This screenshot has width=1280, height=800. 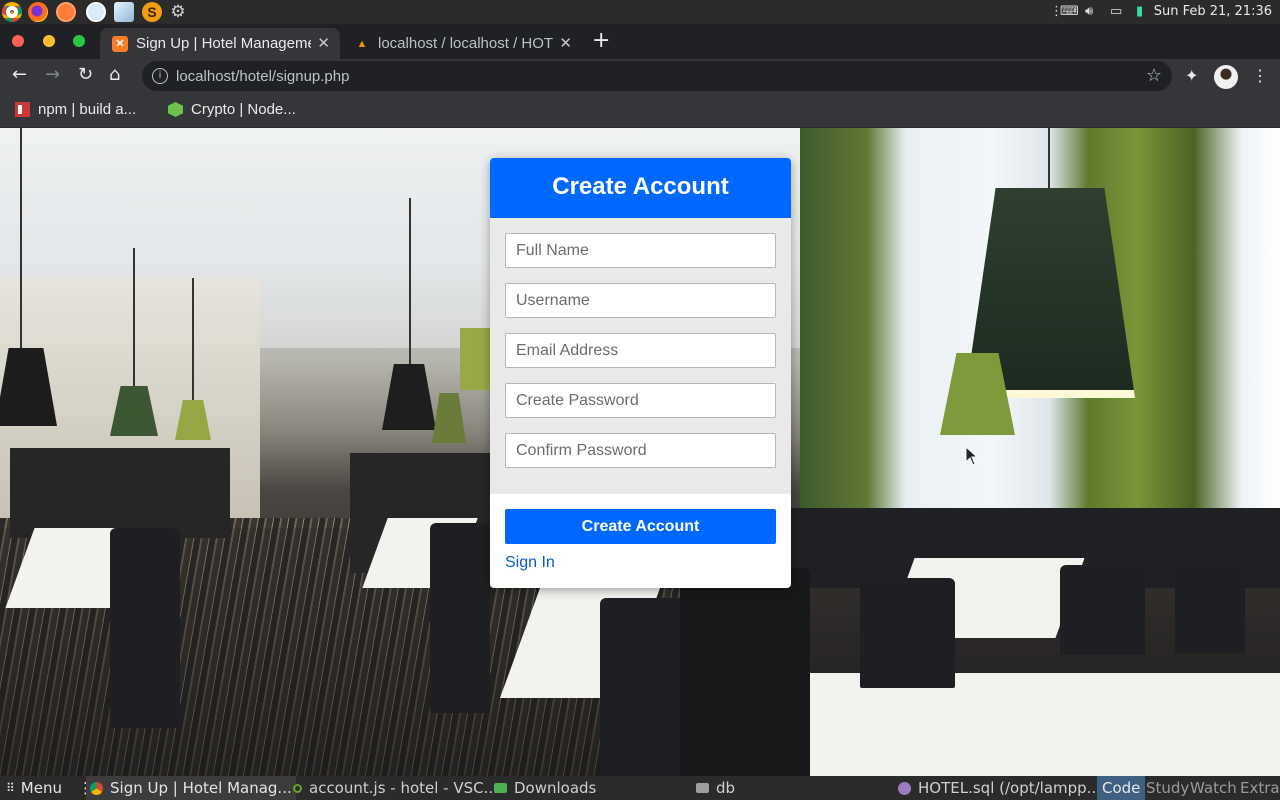 What do you see at coordinates (1213, 11) in the screenshot?
I see `system-clock: Sun Feb 21, 21:36` at bounding box center [1213, 11].